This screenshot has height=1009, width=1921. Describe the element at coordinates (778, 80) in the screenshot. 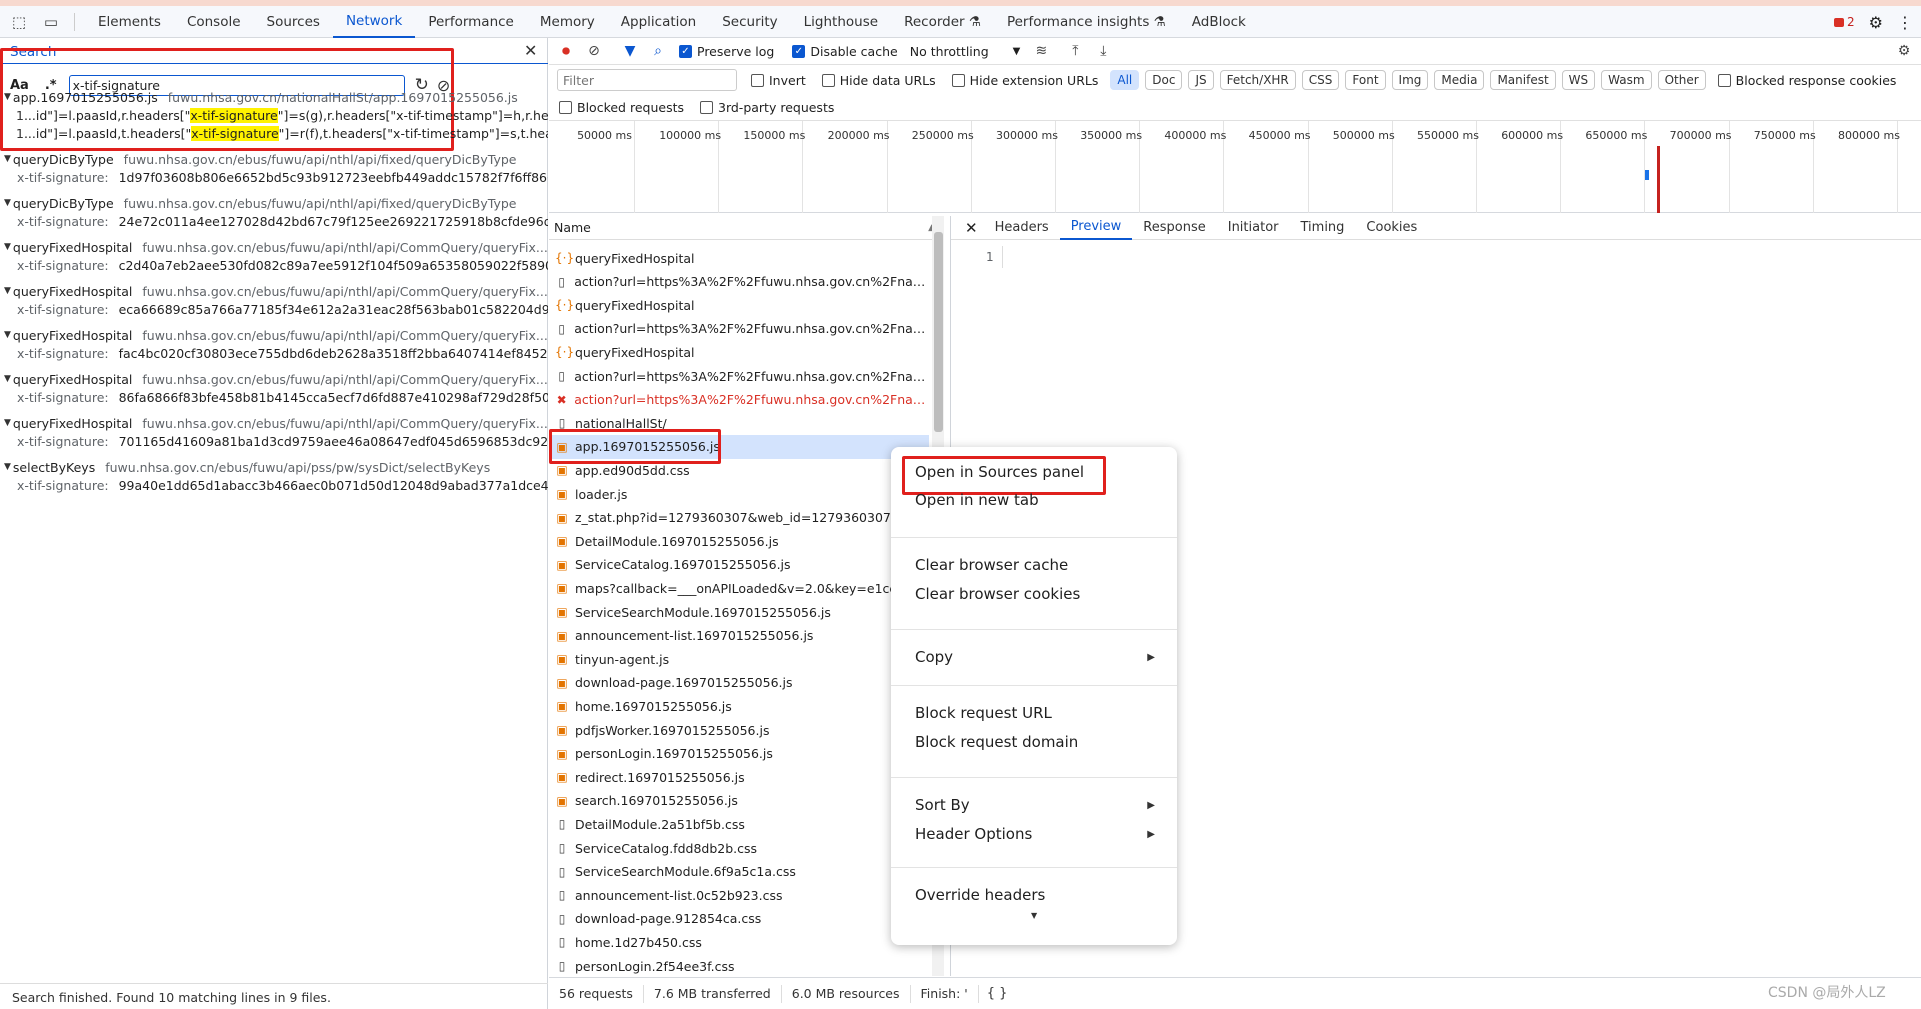

I see `invert-checkbox: Invert` at that location.